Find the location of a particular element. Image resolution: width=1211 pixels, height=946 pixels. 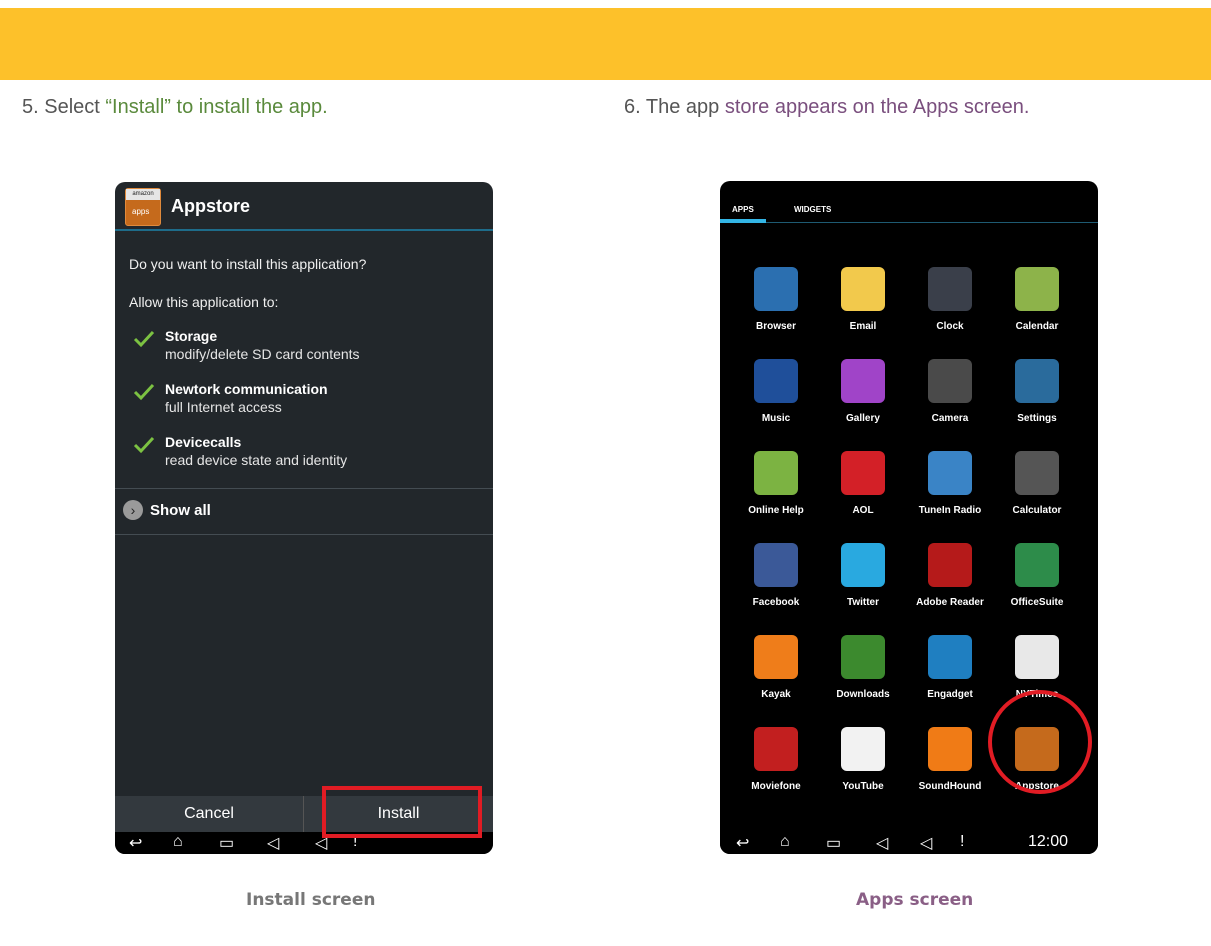

app-gallery: Gallery is located at coordinates (861, 399).